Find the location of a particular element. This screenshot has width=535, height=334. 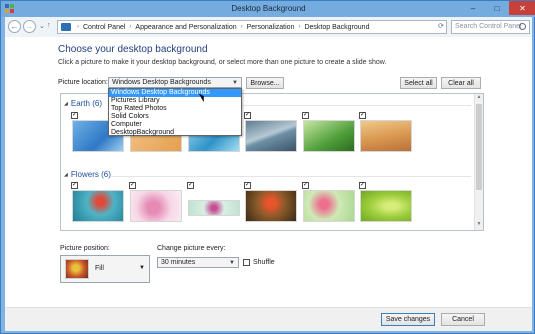

up-icon: ↑ is located at coordinates (49, 25).